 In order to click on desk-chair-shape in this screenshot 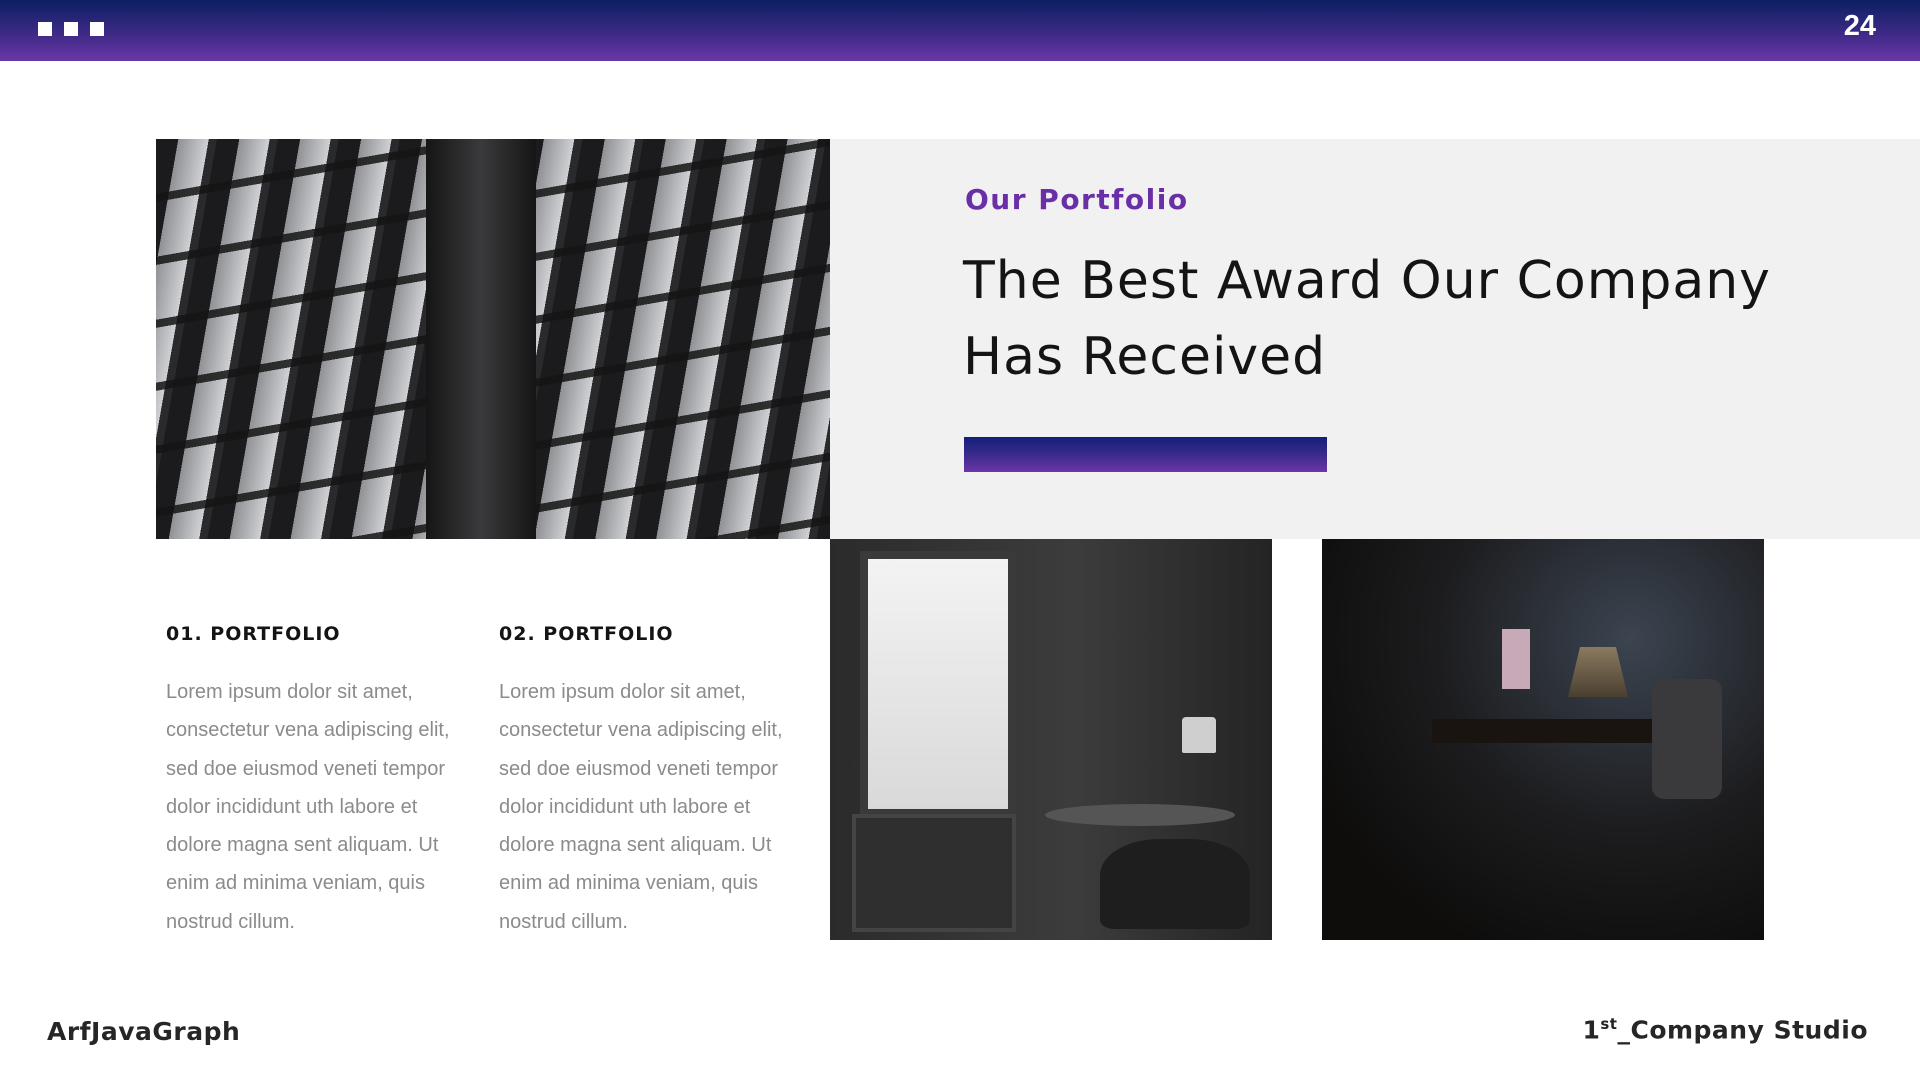, I will do `click(1687, 739)`.